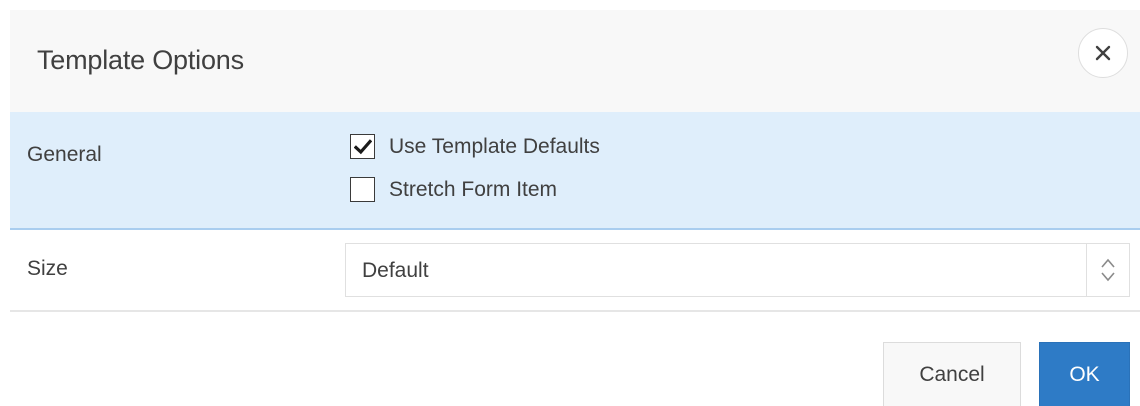 This screenshot has width=1140, height=406. I want to click on chevron-up-down-icon, so click(1108, 270).